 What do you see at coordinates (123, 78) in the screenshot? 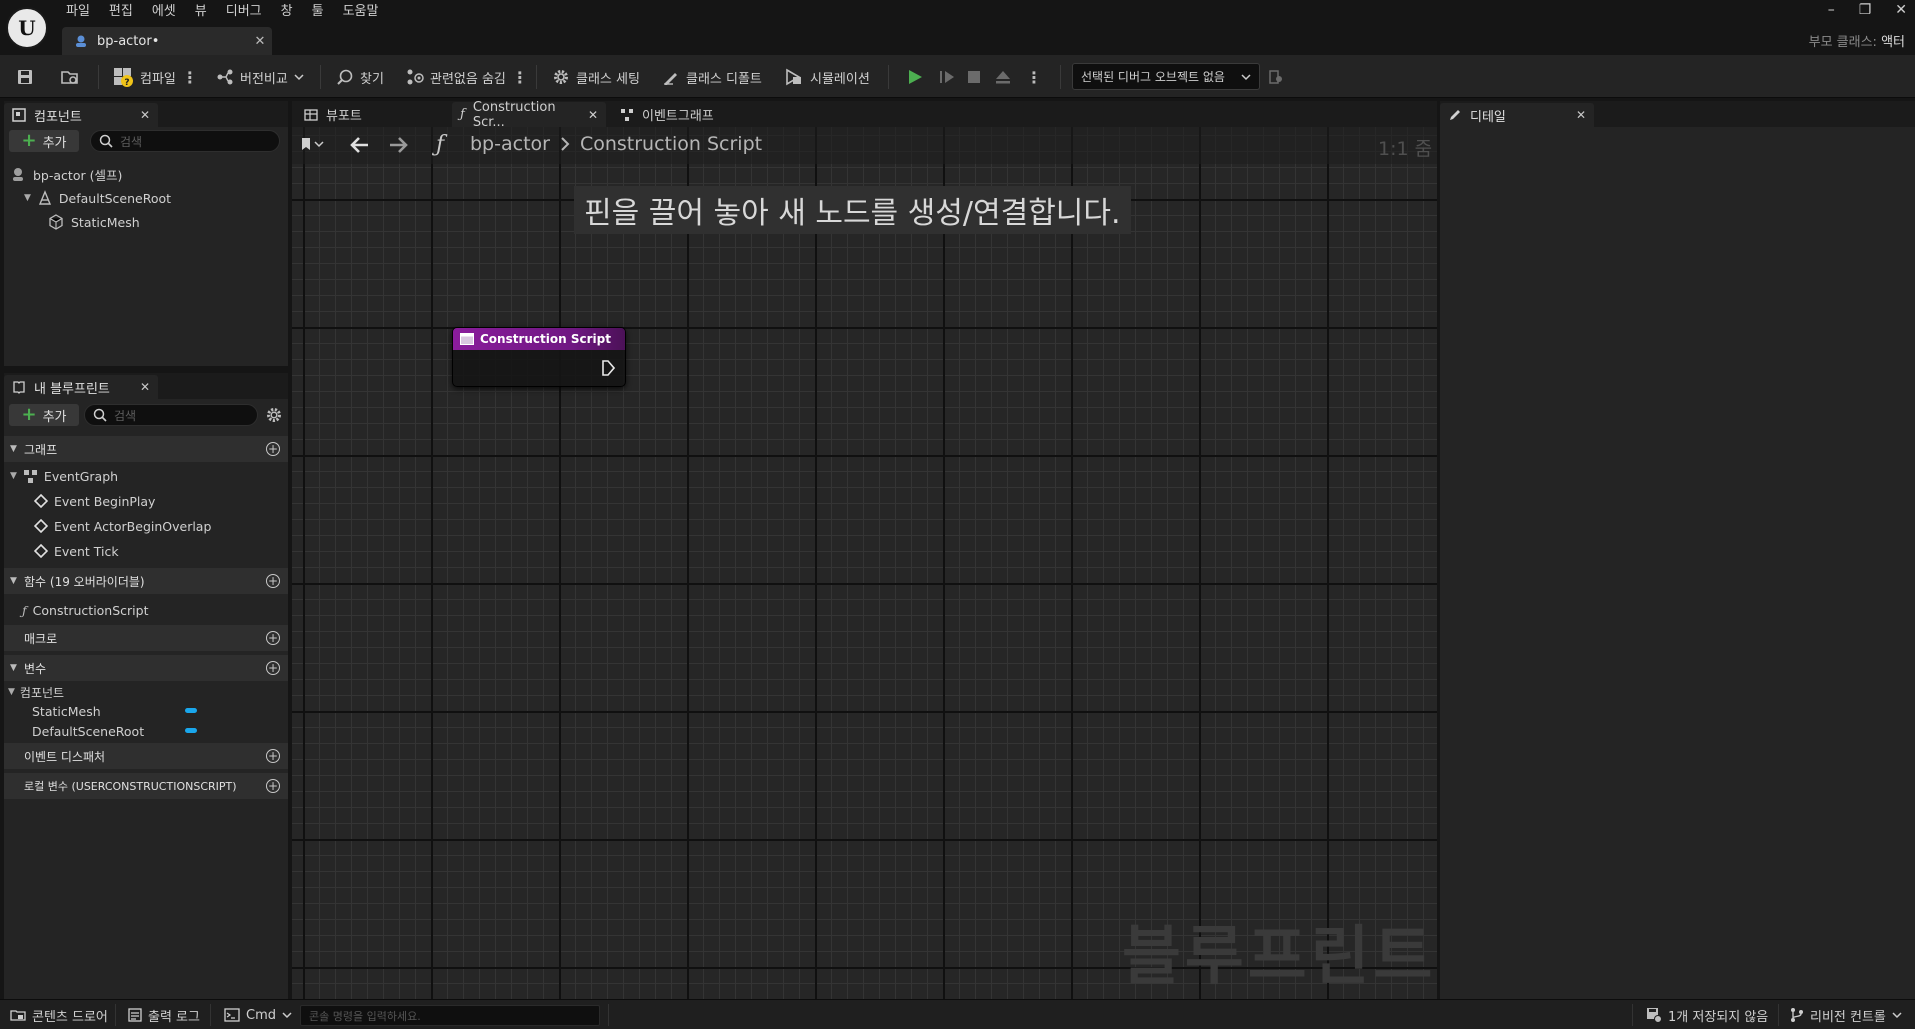
I see `compile-icon: ?` at bounding box center [123, 78].